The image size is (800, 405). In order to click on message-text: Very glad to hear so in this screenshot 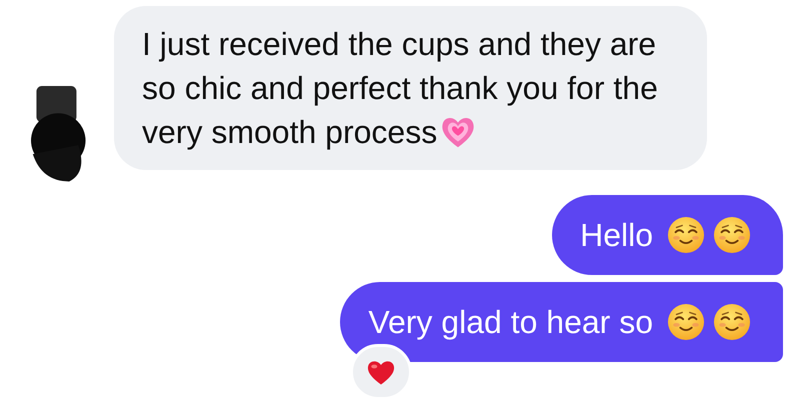, I will do `click(510, 322)`.